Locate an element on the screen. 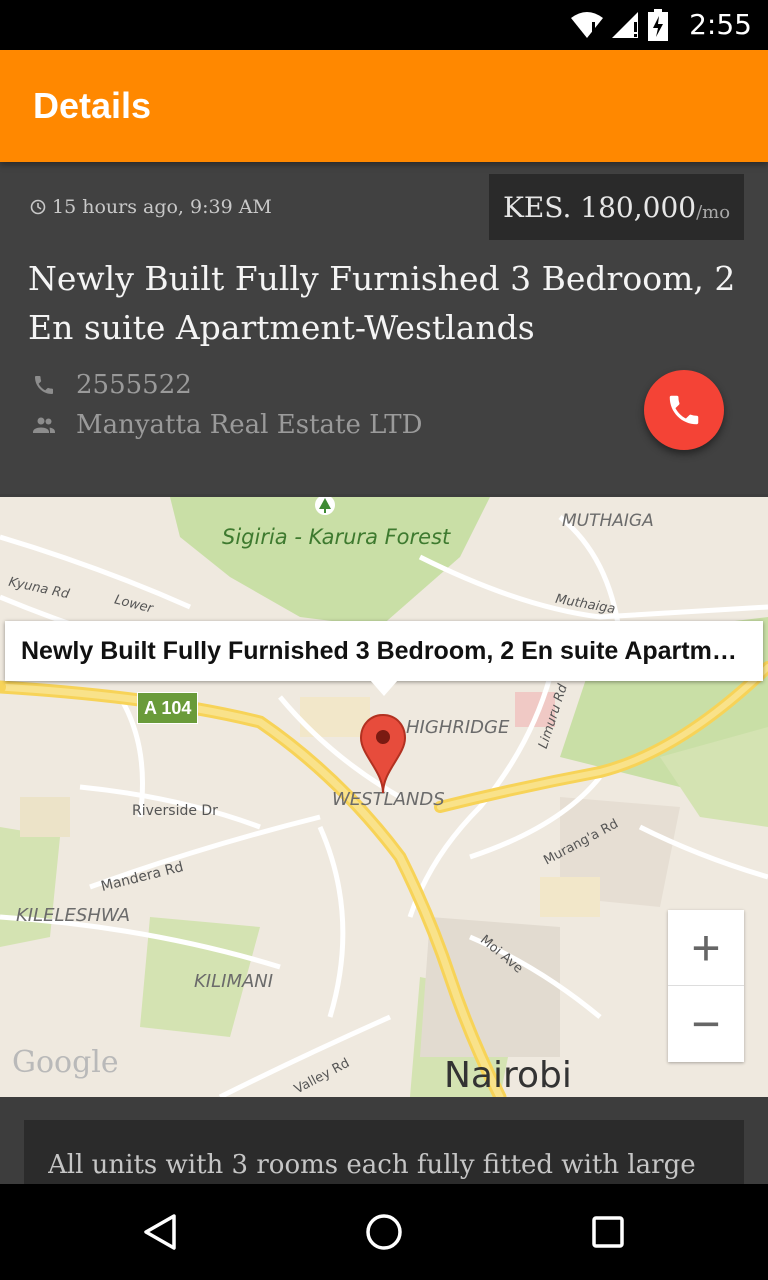 Image resolution: width=768 pixels, height=1280 pixels. posted-time-text: 15 hours ago, 9:39 AM is located at coordinates (162, 207).